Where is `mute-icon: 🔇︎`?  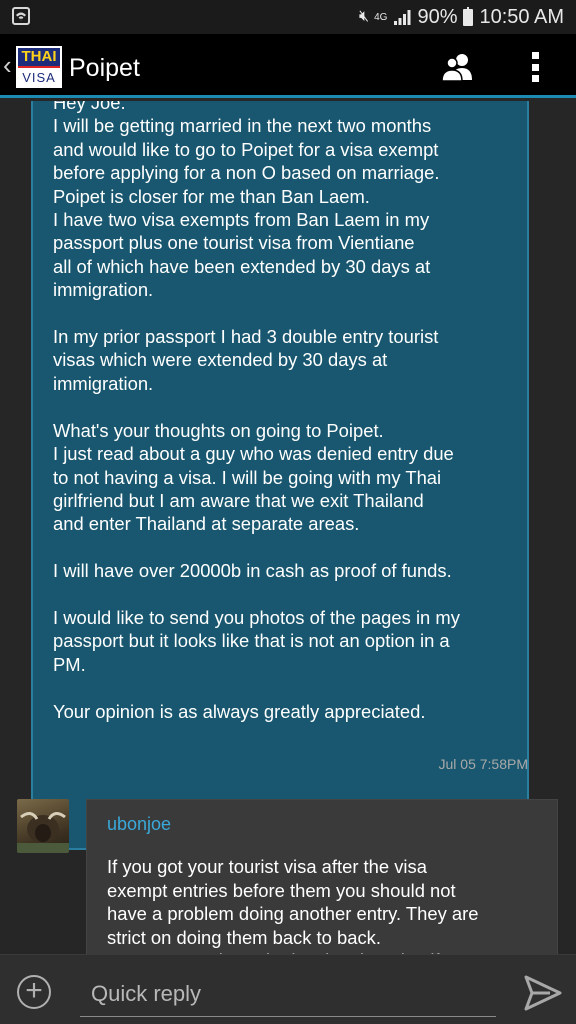 mute-icon: 🔇︎ is located at coordinates (364, 16).